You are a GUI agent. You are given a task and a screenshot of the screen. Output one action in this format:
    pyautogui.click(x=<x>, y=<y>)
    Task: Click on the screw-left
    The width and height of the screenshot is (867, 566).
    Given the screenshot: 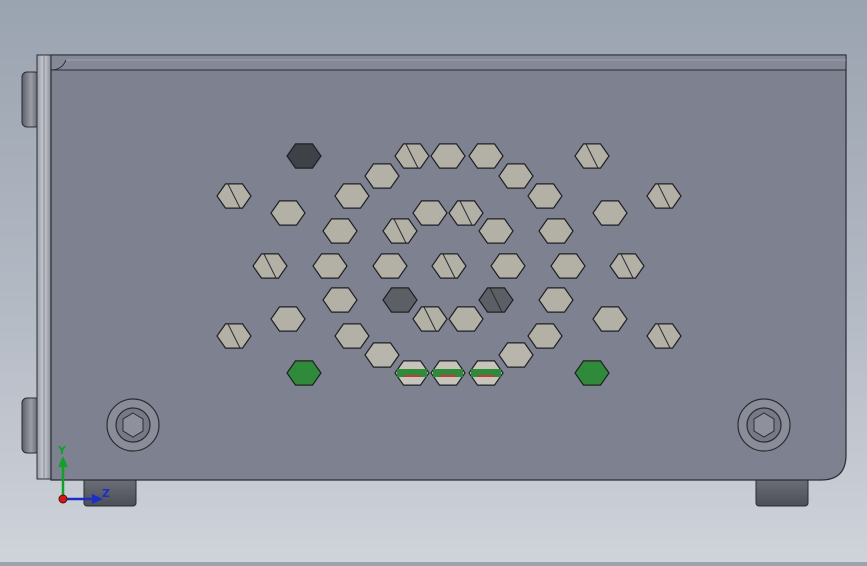 What is the action you would take?
    pyautogui.click(x=133, y=425)
    